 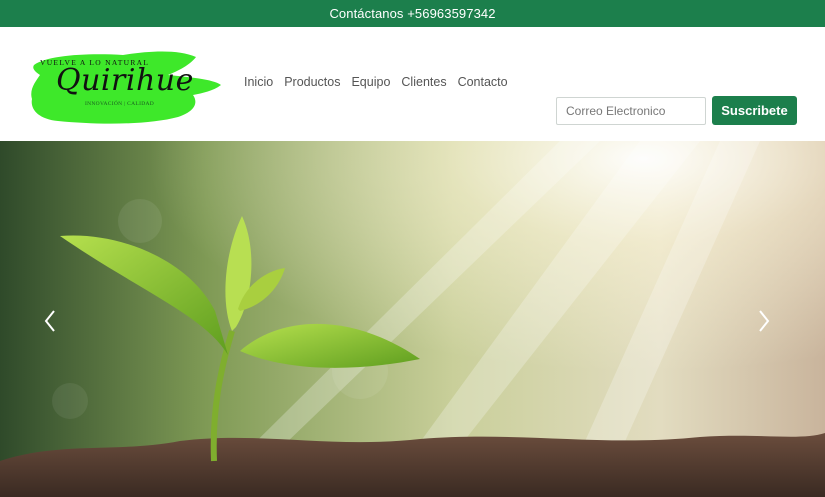 I want to click on slider-prev-arrow, so click(x=50, y=321).